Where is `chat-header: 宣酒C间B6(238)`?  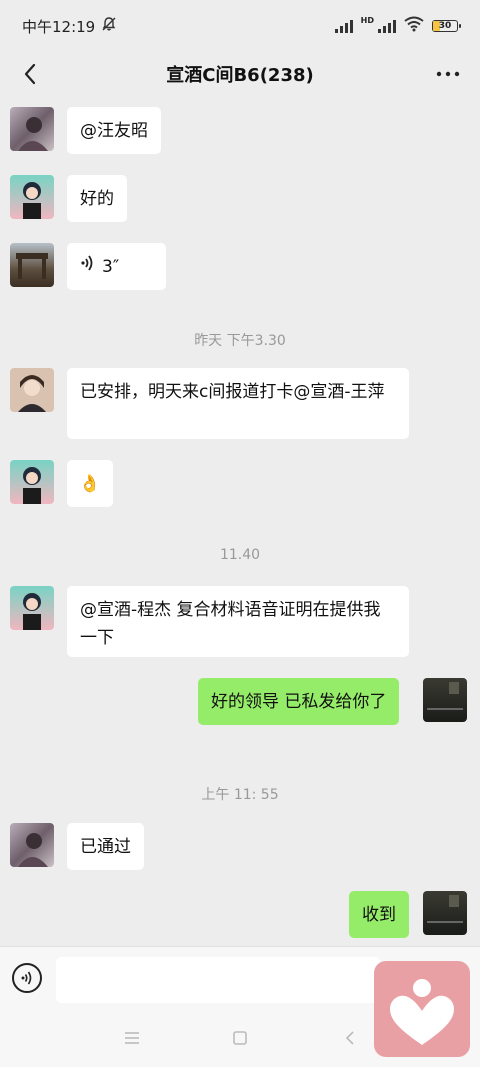
chat-header: 宣酒C间B6(238) is located at coordinates (240, 74).